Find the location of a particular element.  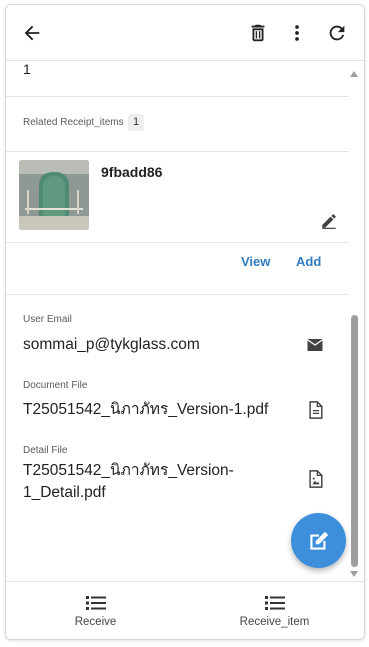

user-email-value: sommai_p@tykglass.com is located at coordinates (111, 344).